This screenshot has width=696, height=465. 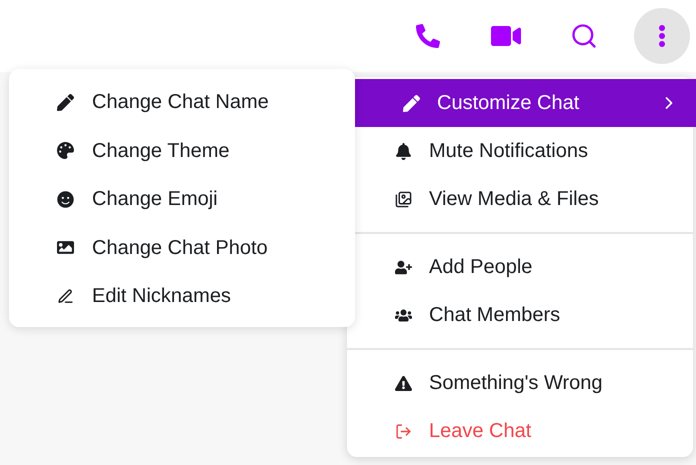 I want to click on palette-icon, so click(x=65, y=151).